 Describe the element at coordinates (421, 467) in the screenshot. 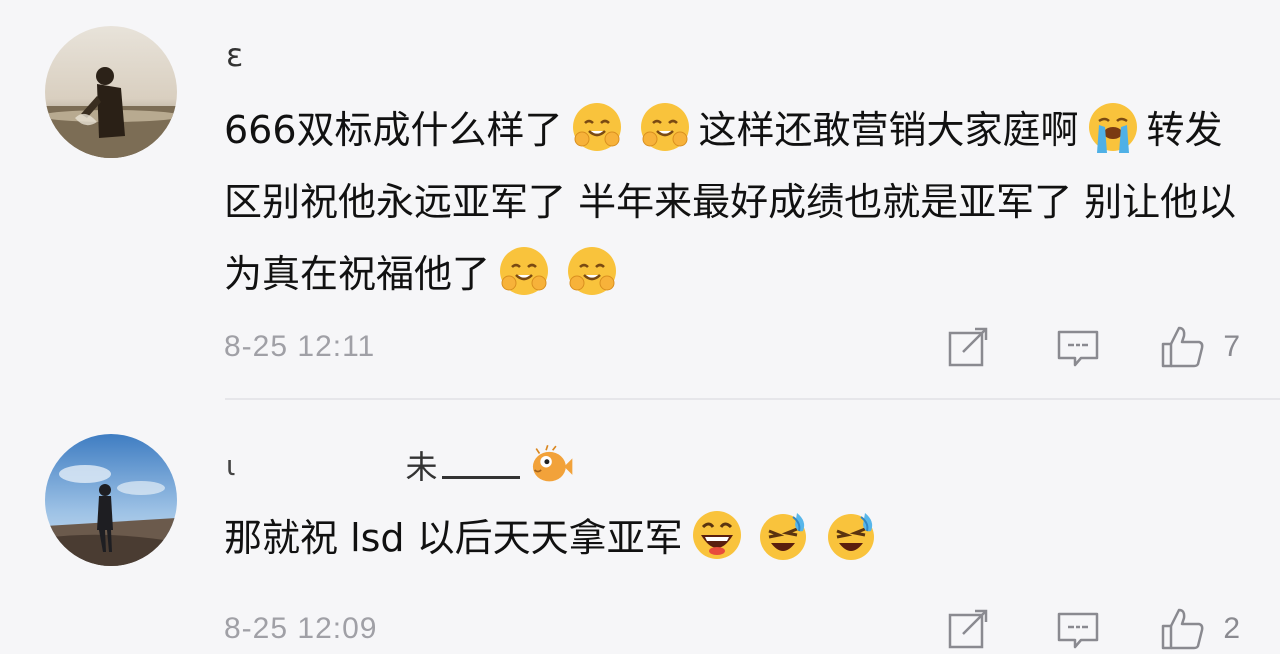

I see `username-part: 未` at that location.